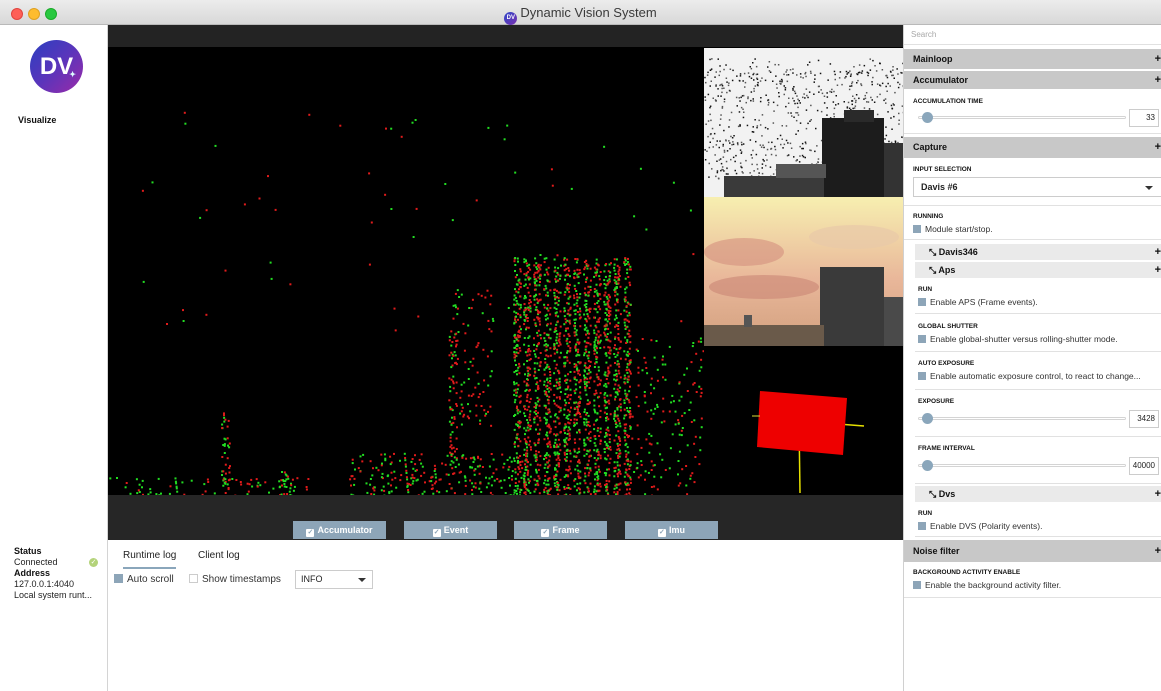  Describe the element at coordinates (1032, 35) in the screenshot. I see `search-input: Search` at that location.